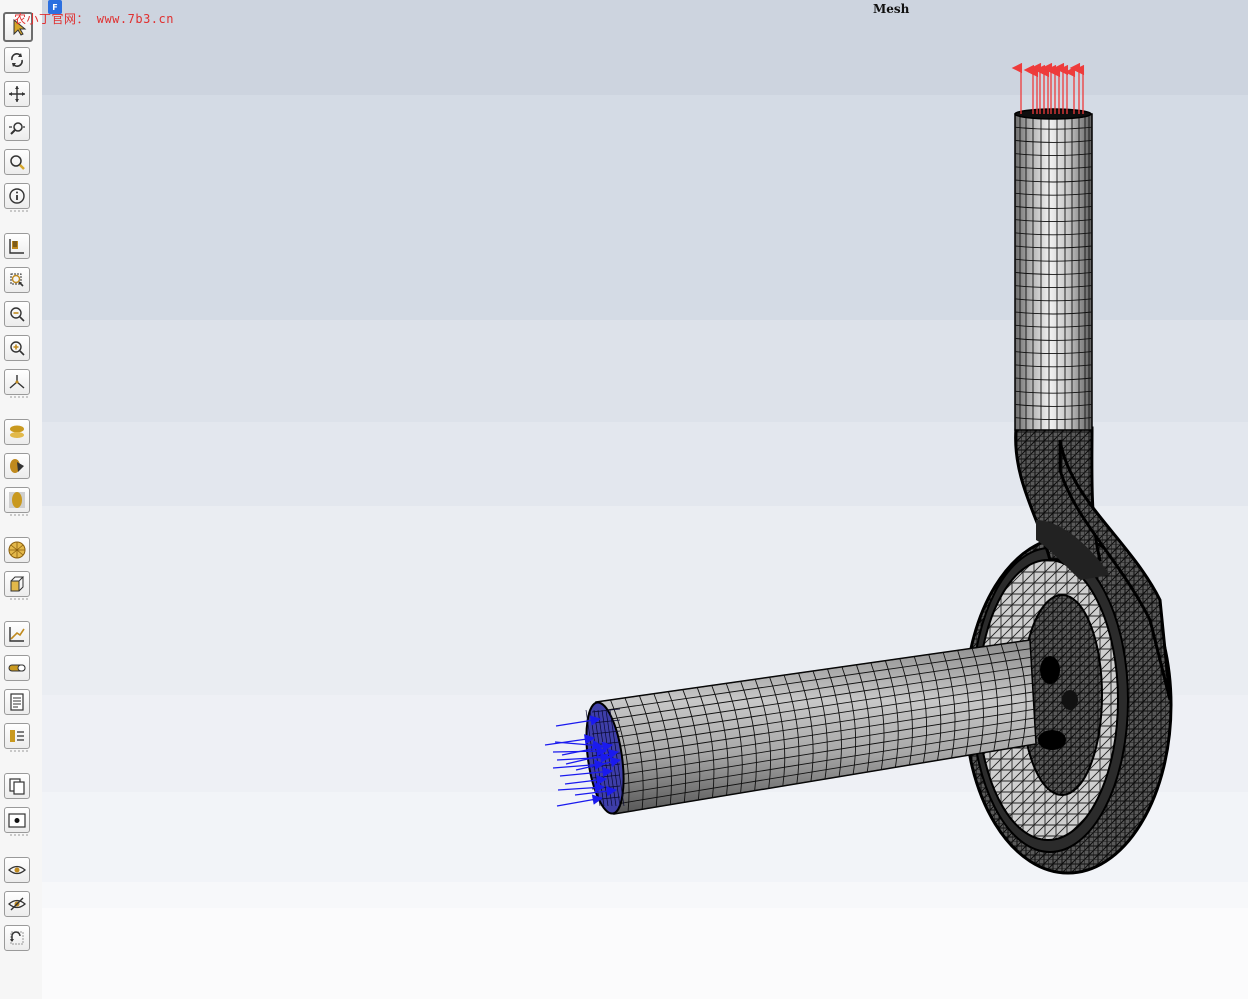  I want to click on view-orient-button, so click(17, 246).